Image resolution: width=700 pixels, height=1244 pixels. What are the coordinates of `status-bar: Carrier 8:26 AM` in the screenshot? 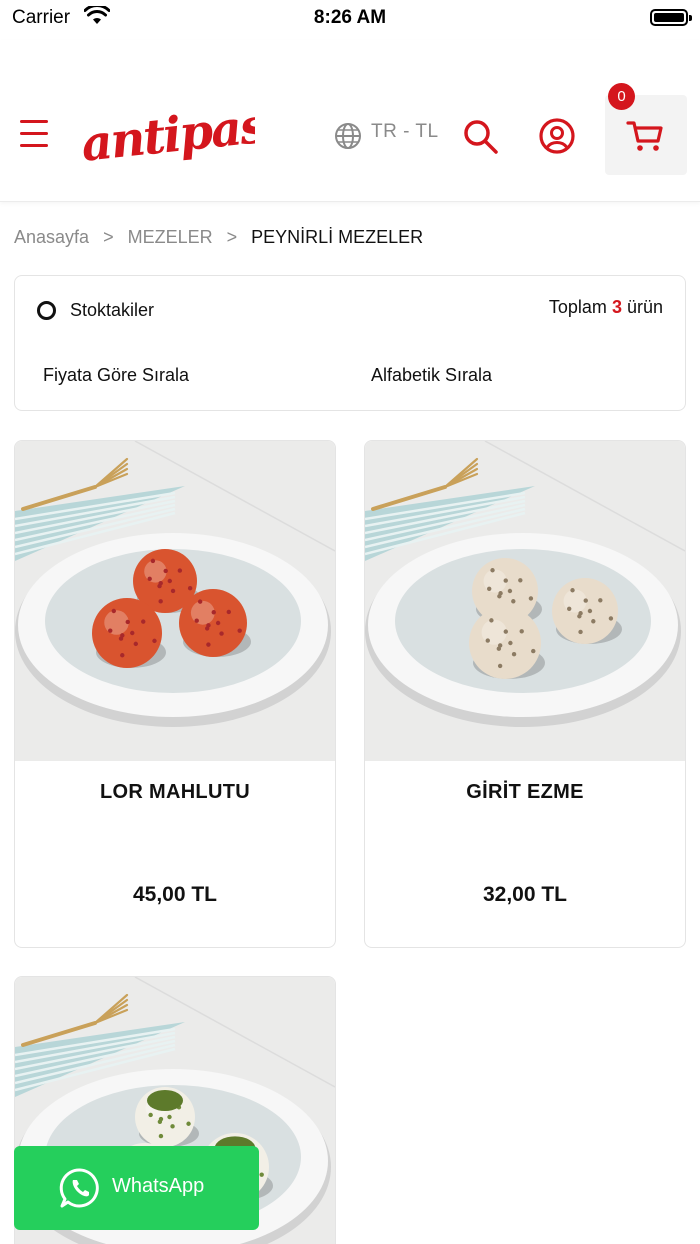 It's located at (350, 20).